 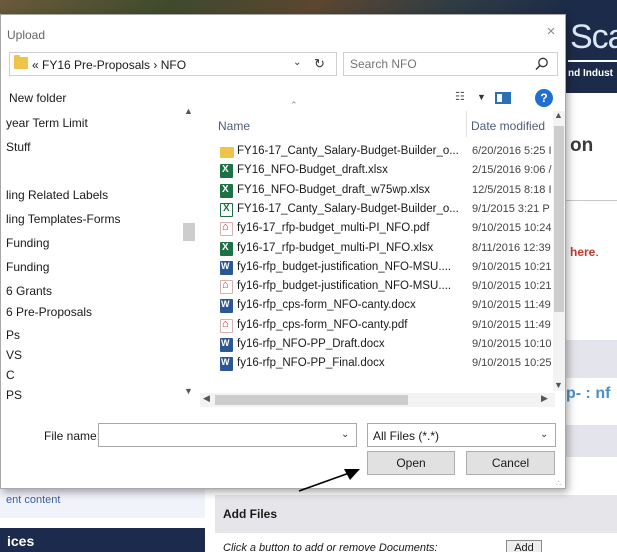 What do you see at coordinates (226, 209) in the screenshot?
I see `excel-alt-icon` at bounding box center [226, 209].